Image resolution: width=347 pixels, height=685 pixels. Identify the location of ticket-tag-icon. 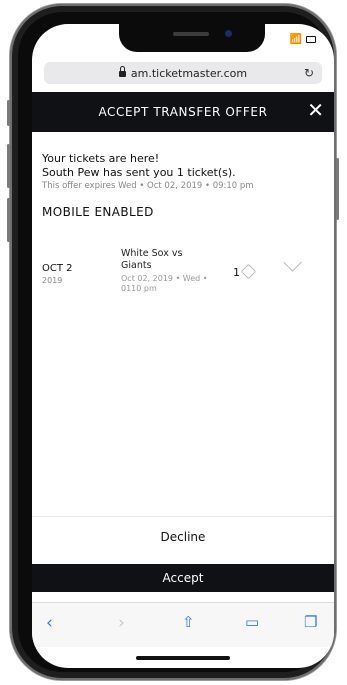
(248, 271).